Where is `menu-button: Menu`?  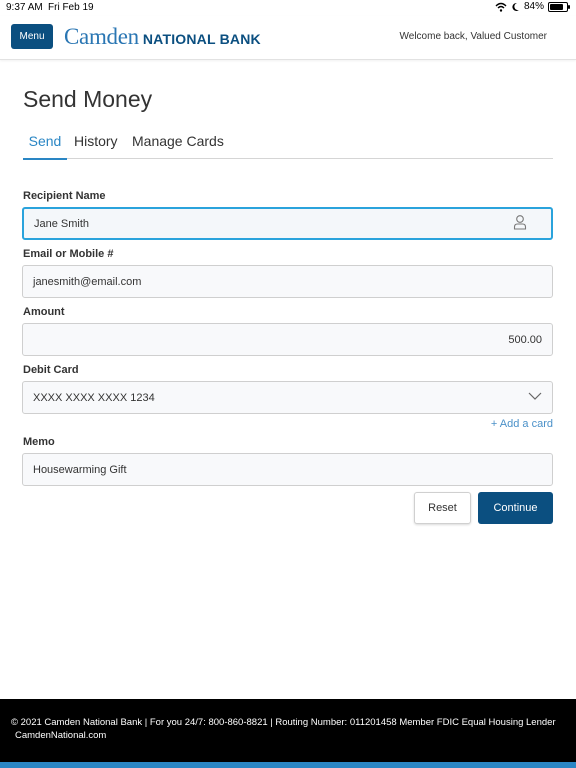
menu-button: Menu is located at coordinates (32, 36).